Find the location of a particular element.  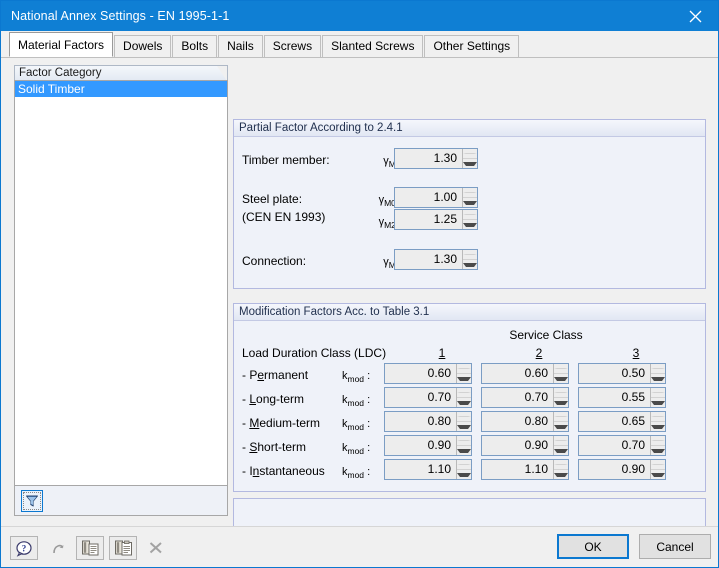

paste-icon is located at coordinates (123, 548).